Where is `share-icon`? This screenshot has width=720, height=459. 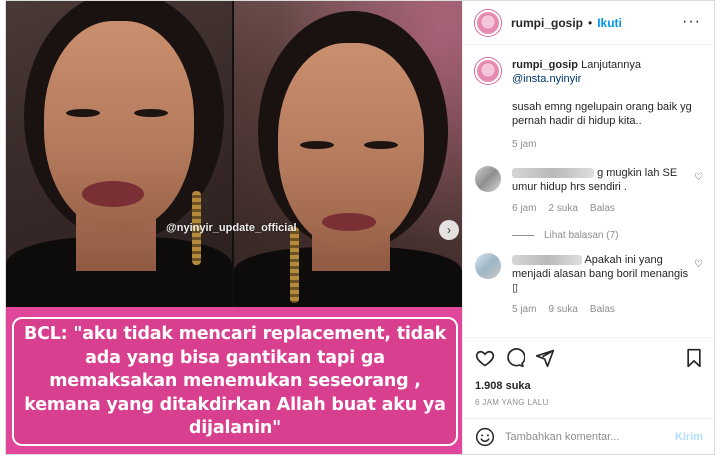 share-icon is located at coordinates (545, 358).